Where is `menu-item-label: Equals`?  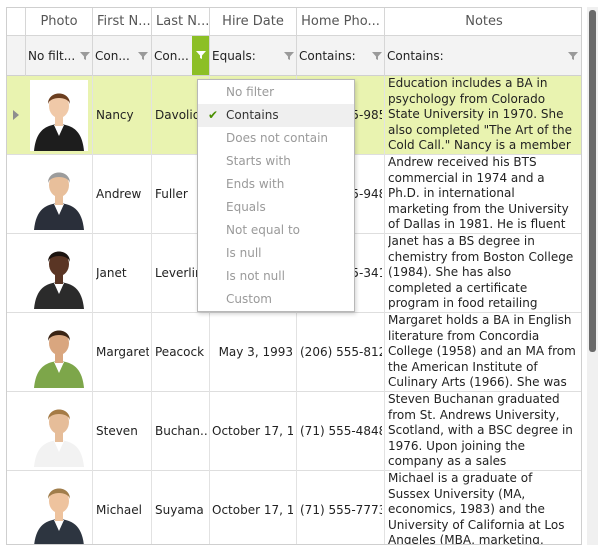 menu-item-label: Equals is located at coordinates (246, 207).